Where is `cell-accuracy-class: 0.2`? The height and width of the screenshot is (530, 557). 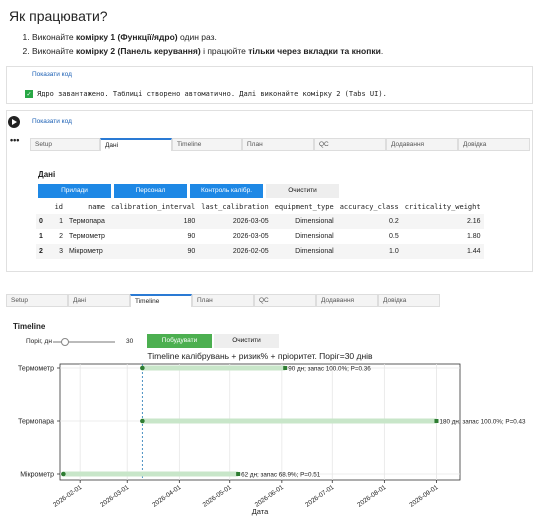
cell-accuracy-class: 0.2 is located at coordinates (369, 221).